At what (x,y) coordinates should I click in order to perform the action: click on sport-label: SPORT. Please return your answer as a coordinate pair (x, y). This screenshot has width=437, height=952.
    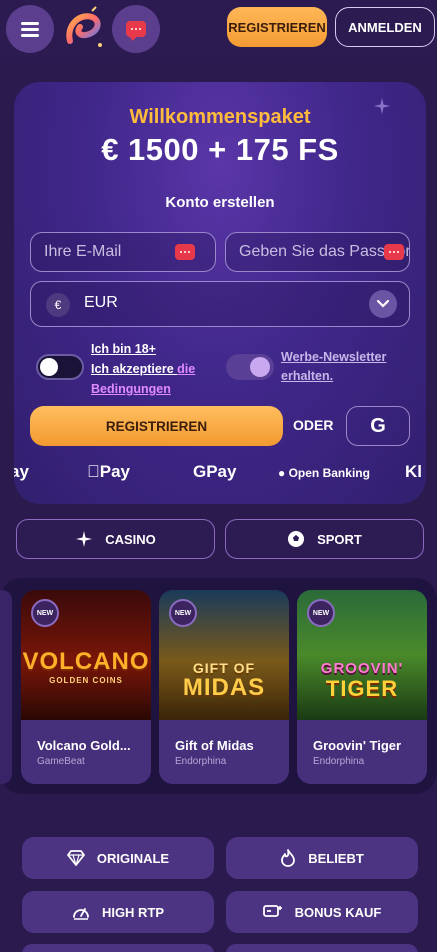
    Looking at the image, I should click on (339, 539).